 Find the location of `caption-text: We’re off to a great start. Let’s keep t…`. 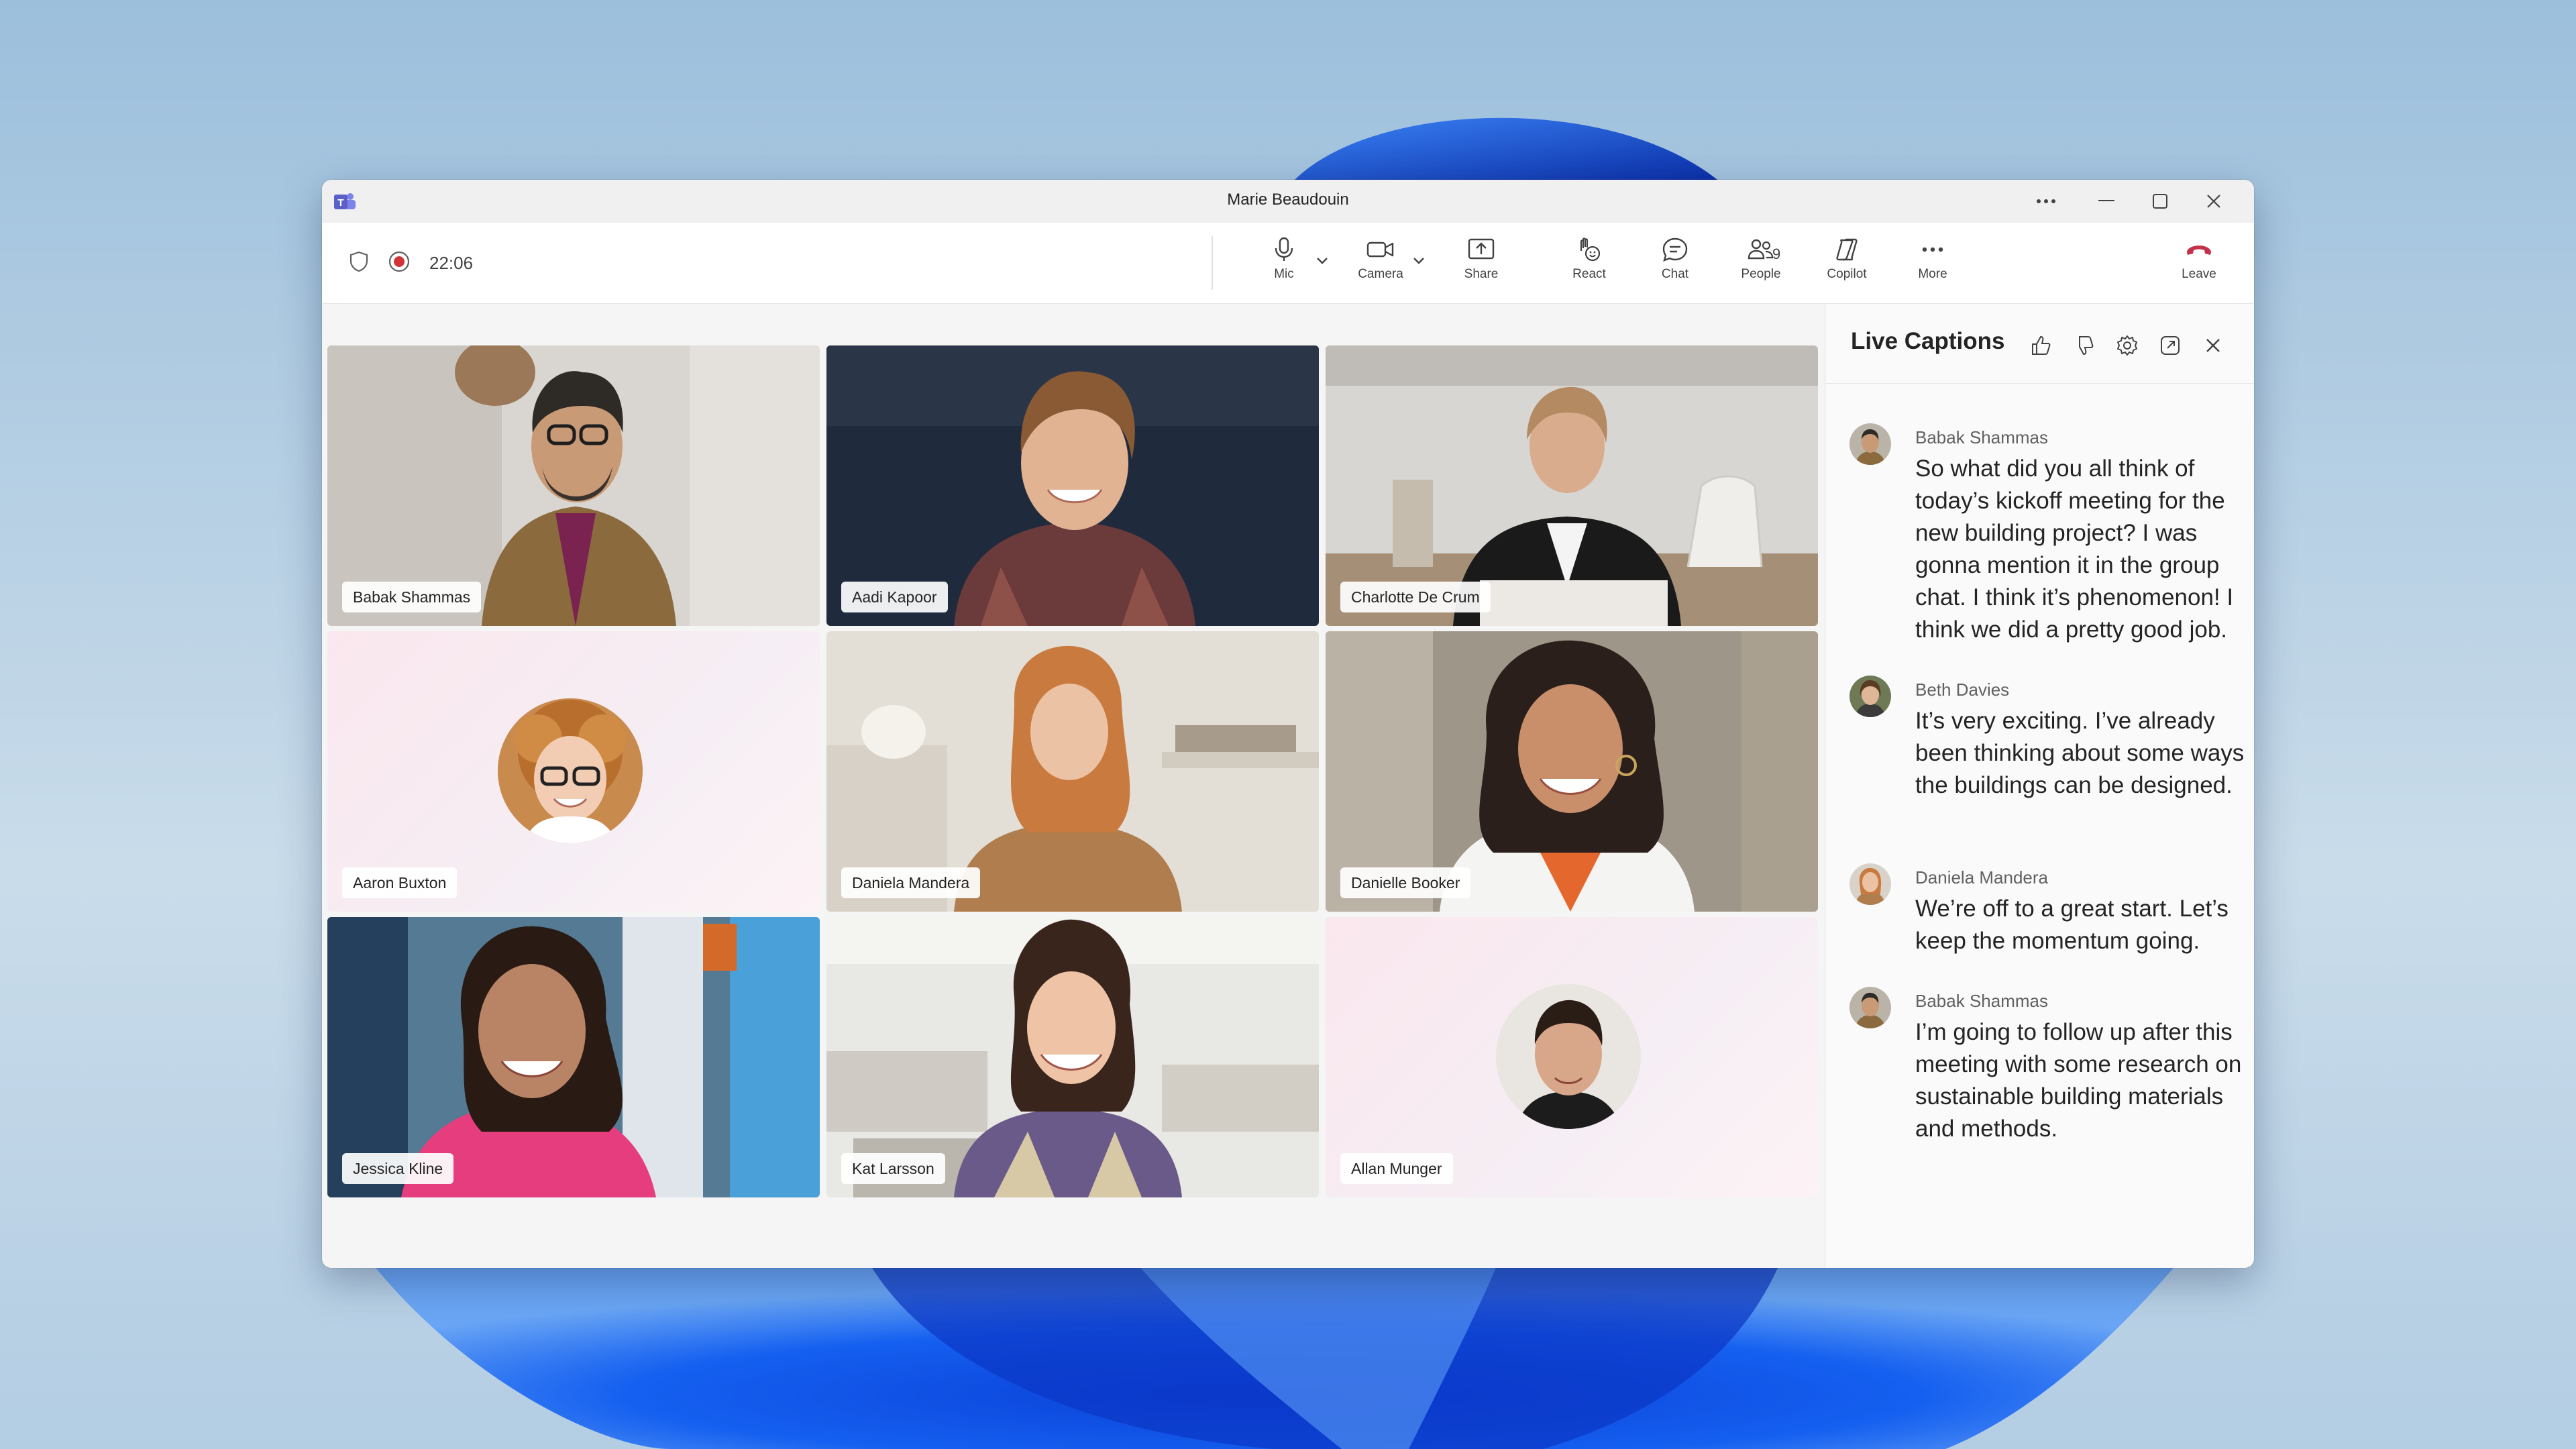

caption-text: We’re off to a great start. Let’s keep t… is located at coordinates (2072, 925).